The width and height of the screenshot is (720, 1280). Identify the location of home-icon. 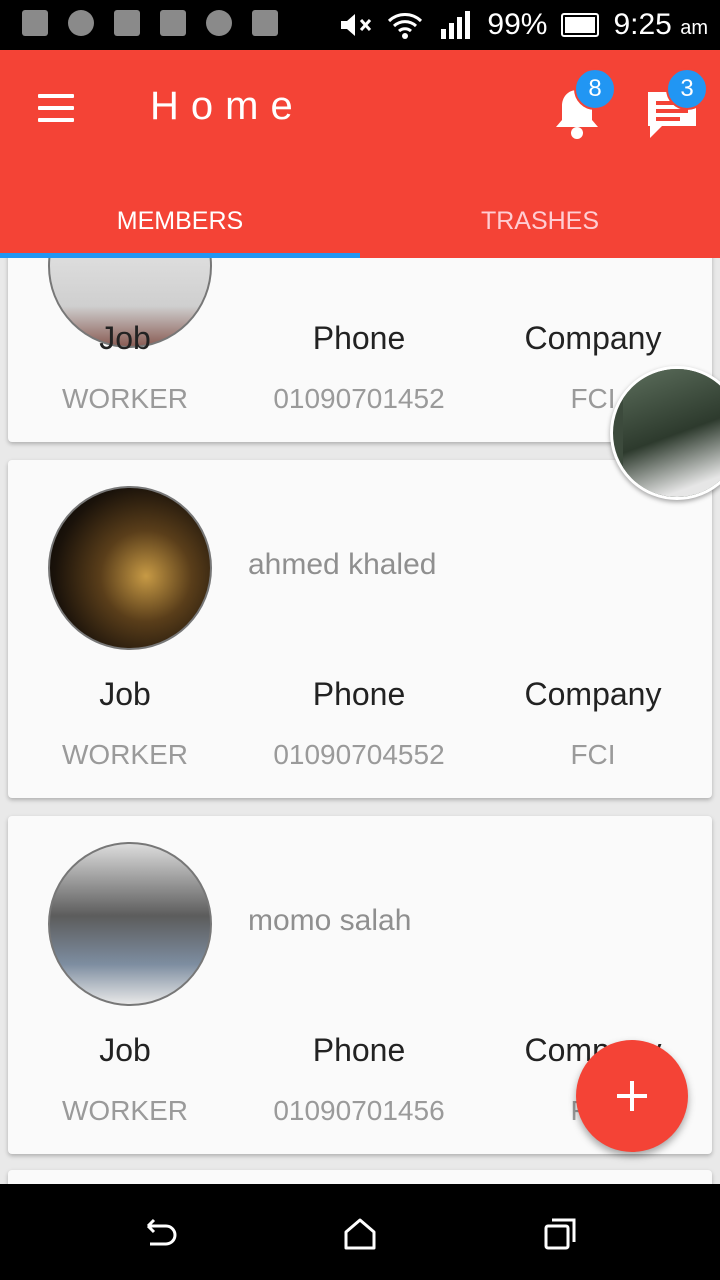
(360, 1234).